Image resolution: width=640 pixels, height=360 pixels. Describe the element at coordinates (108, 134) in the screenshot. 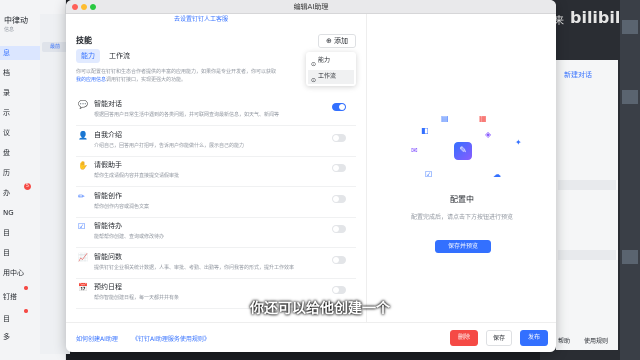

I see `skill-name: 自我介绍` at that location.